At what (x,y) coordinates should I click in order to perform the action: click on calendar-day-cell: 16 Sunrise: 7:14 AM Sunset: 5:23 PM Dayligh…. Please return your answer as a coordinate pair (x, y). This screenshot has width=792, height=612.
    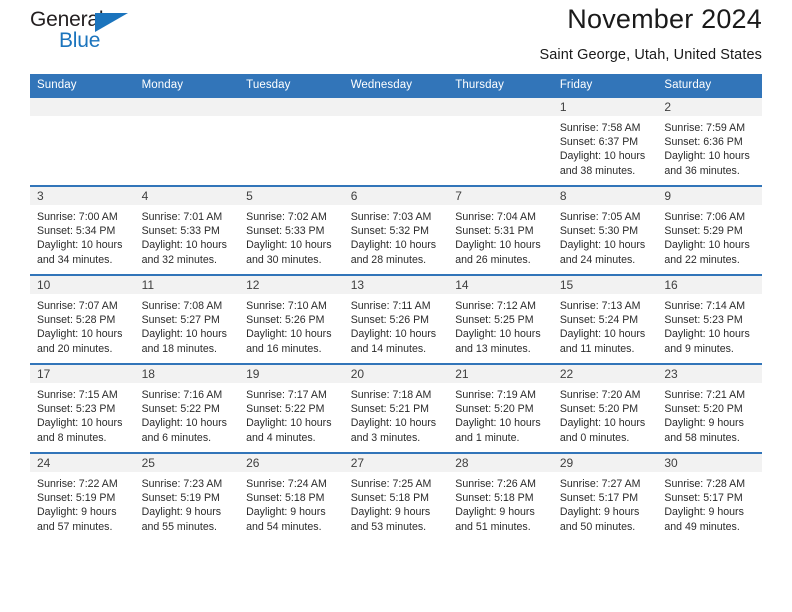
    Looking at the image, I should click on (709, 319).